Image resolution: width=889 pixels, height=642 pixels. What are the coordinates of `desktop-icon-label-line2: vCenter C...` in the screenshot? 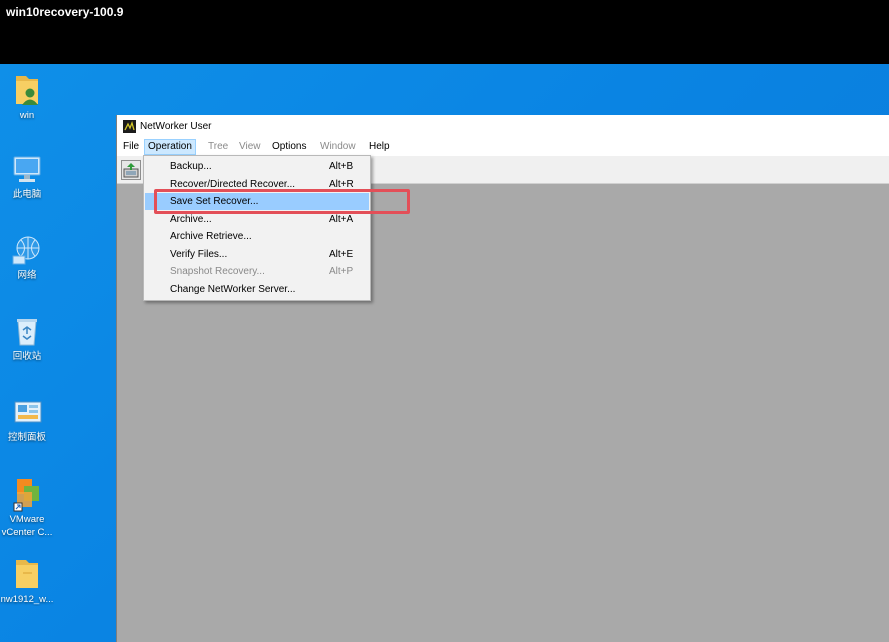 It's located at (27, 532).